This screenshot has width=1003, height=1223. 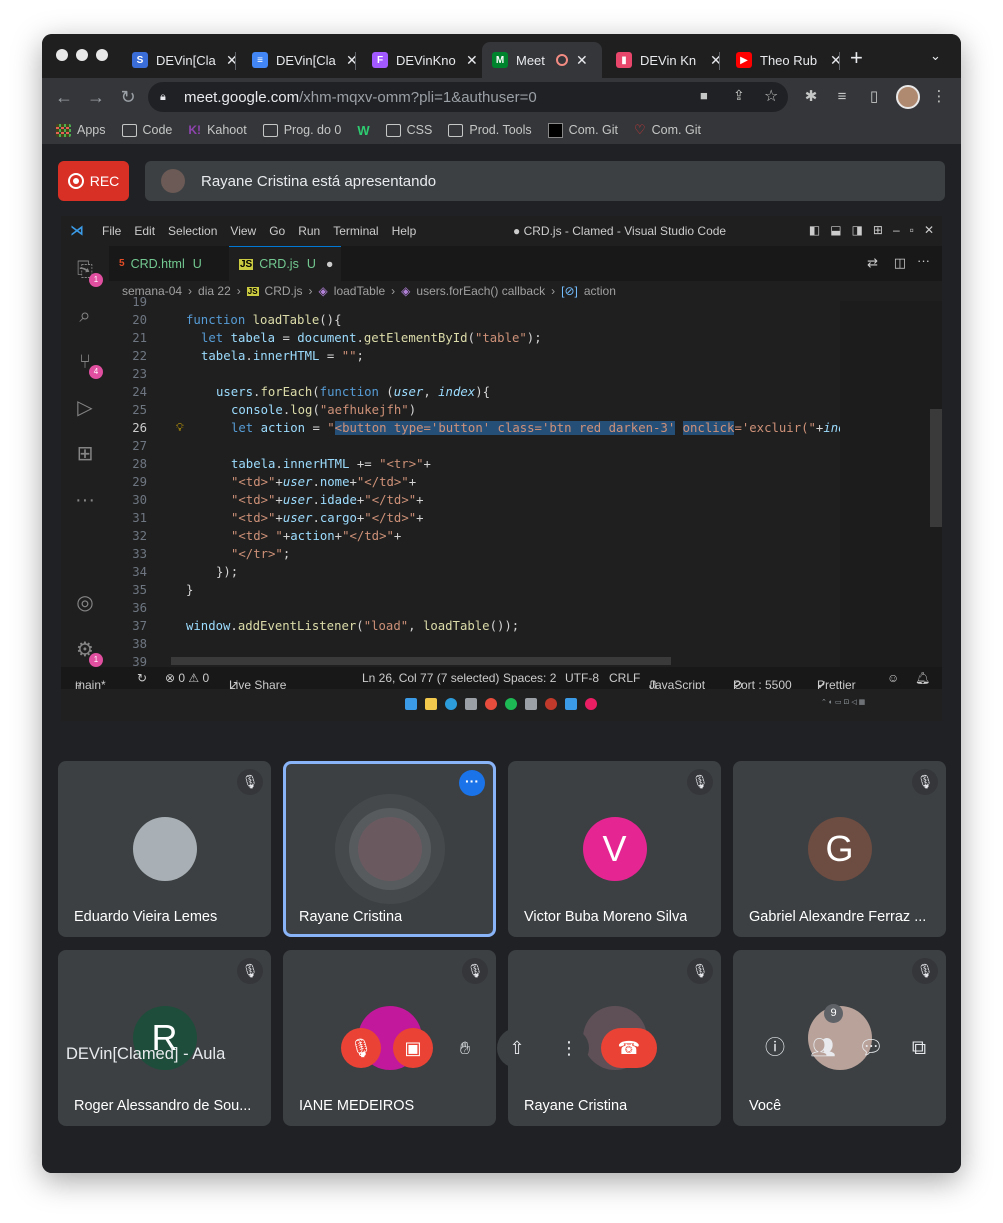 I want to click on chrome-icon, so click(x=491, y=704).